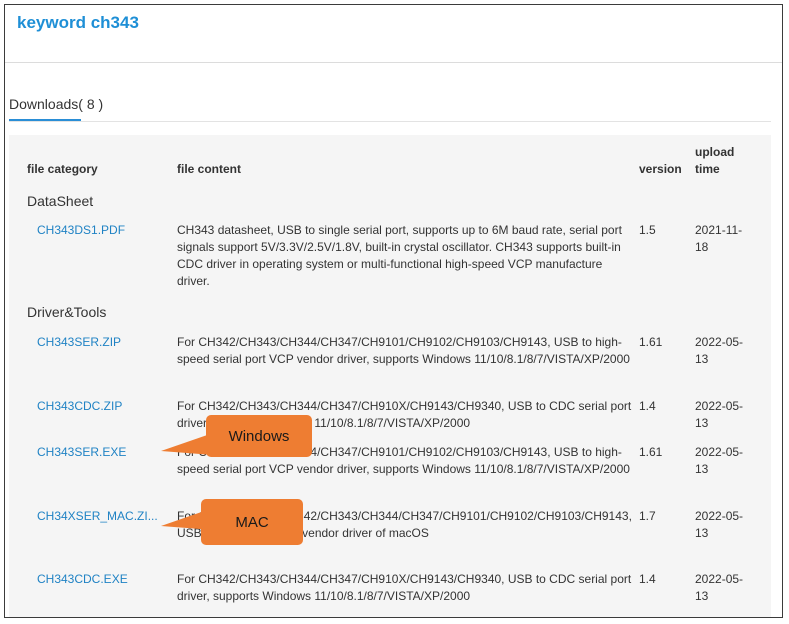 This screenshot has width=789, height=624. What do you see at coordinates (259, 436) in the screenshot?
I see `windows-callout: Windows` at bounding box center [259, 436].